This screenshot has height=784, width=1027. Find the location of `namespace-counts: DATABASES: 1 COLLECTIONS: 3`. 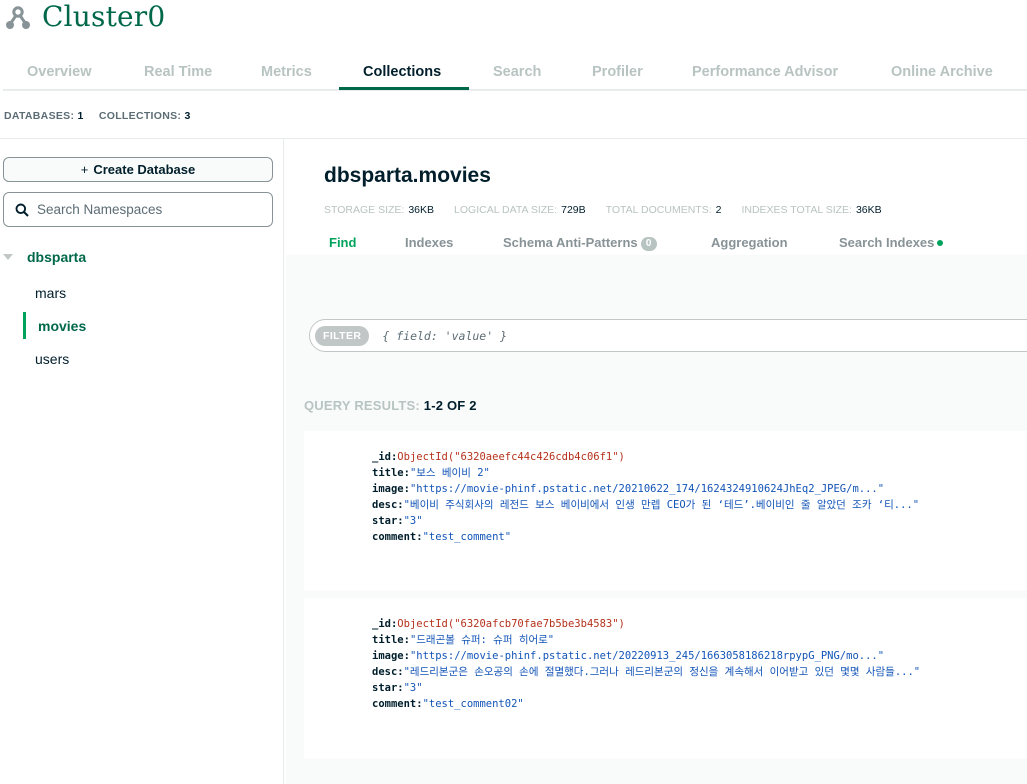

namespace-counts: DATABASES: 1 COLLECTIONS: 3 is located at coordinates (103, 116).